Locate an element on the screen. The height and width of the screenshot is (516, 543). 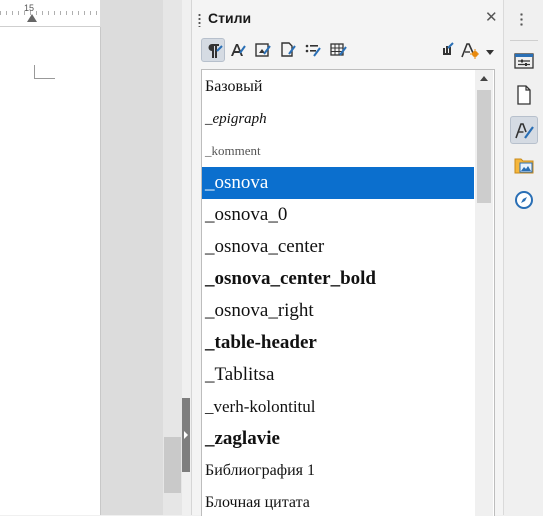
sidebar-properties-button is located at coordinates (524, 61).